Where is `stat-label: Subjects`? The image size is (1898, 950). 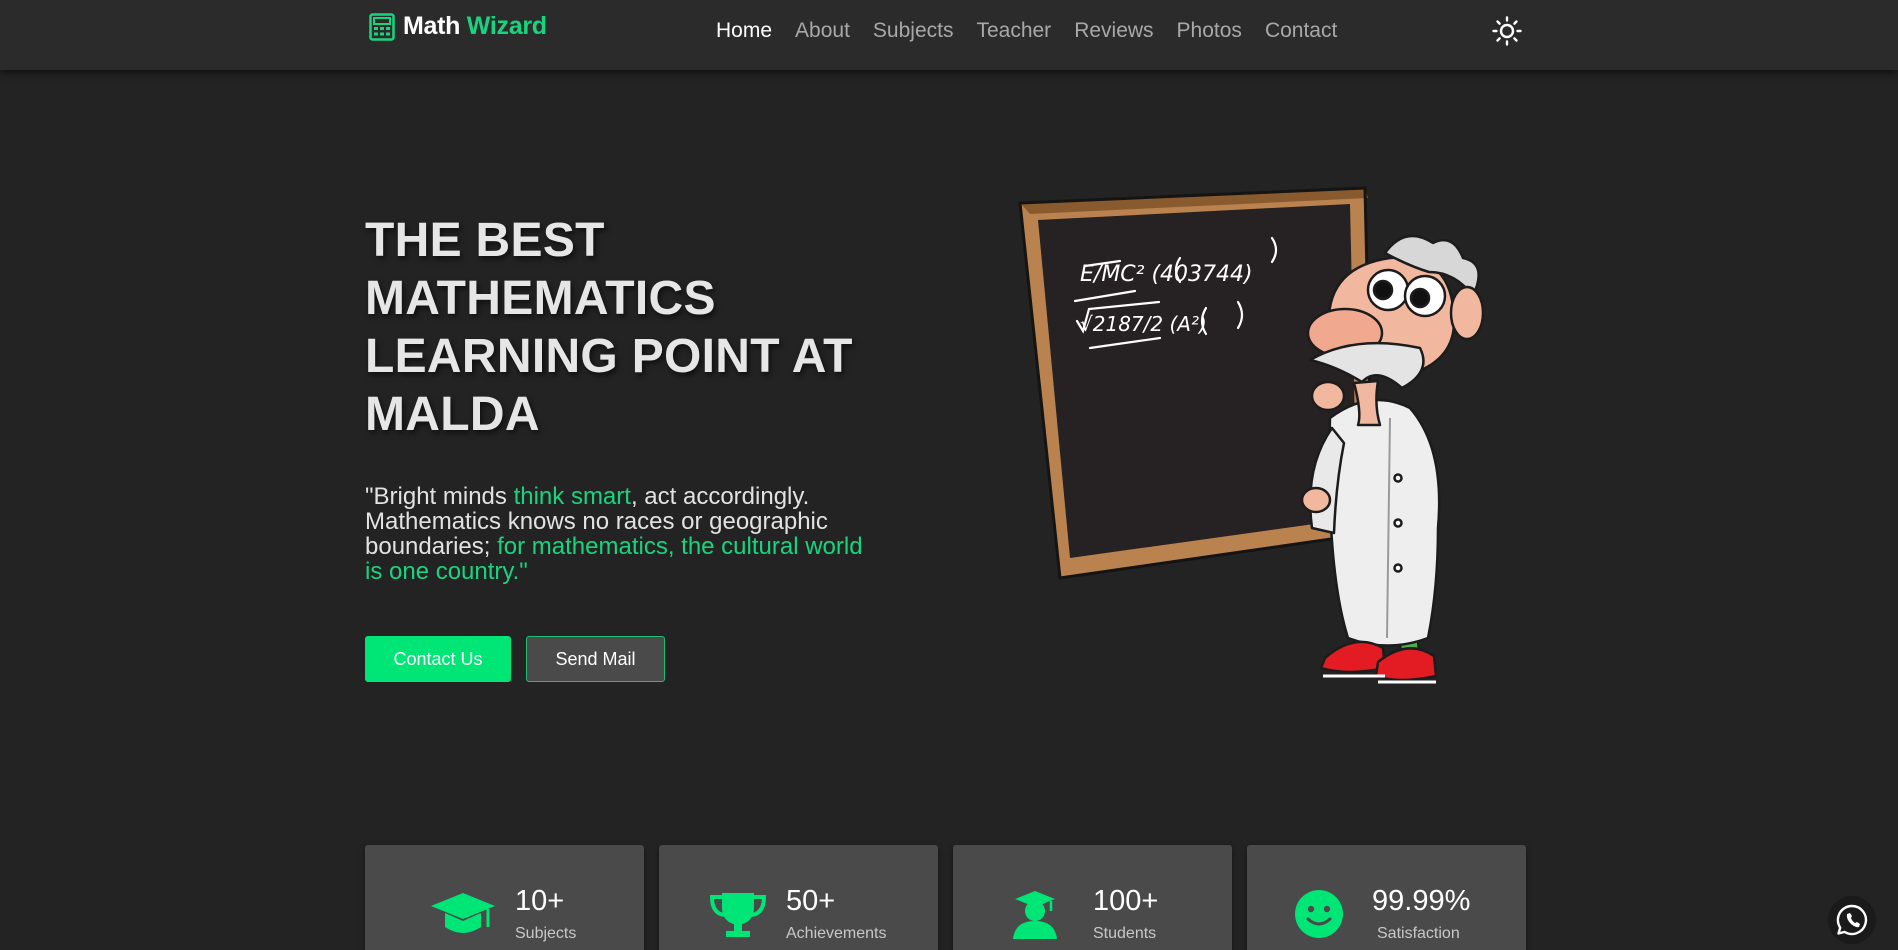
stat-label: Subjects is located at coordinates (546, 933).